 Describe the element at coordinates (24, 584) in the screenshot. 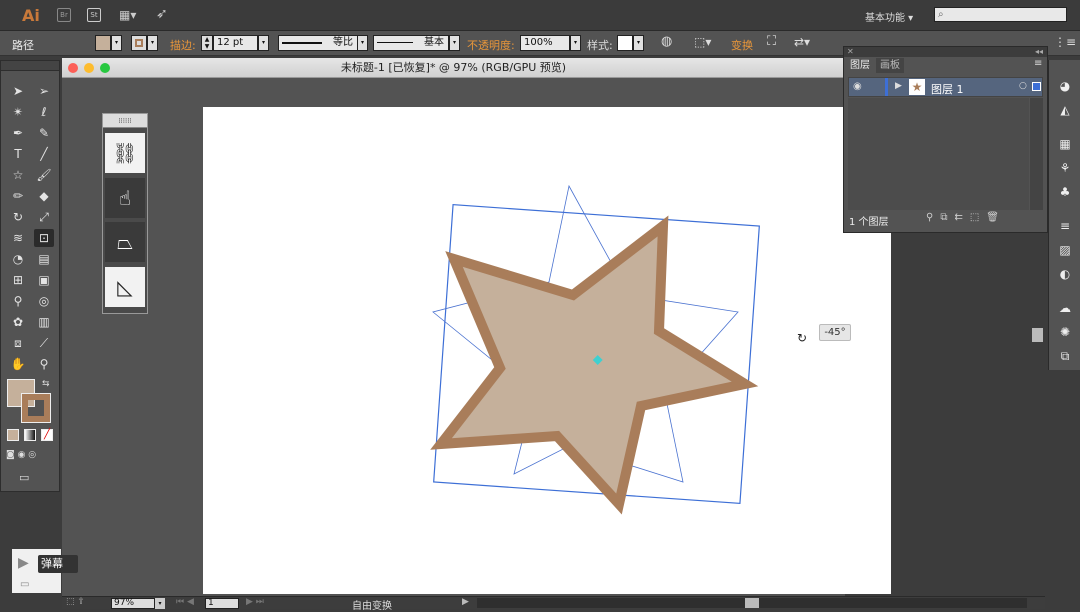

I see `comment-icon: ▭` at that location.